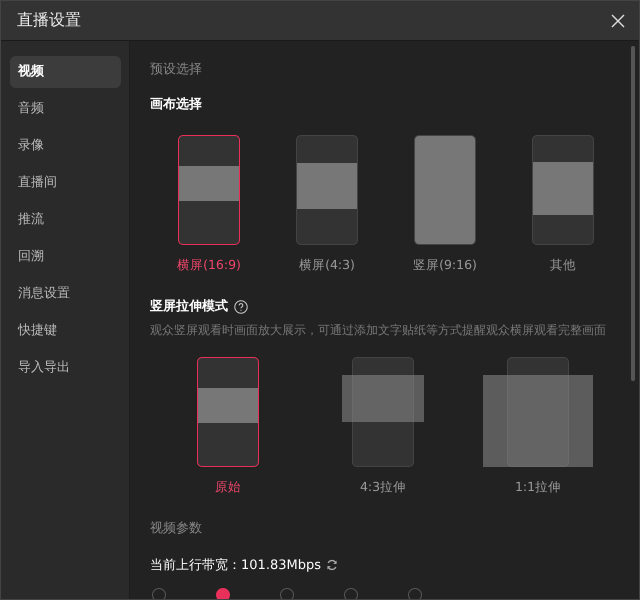  What do you see at coordinates (65, 146) in the screenshot?
I see `sidebar-item: 录像` at bounding box center [65, 146].